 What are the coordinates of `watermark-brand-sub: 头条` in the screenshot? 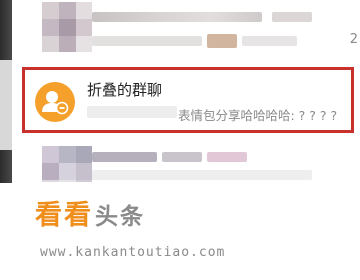 It's located at (120, 217).